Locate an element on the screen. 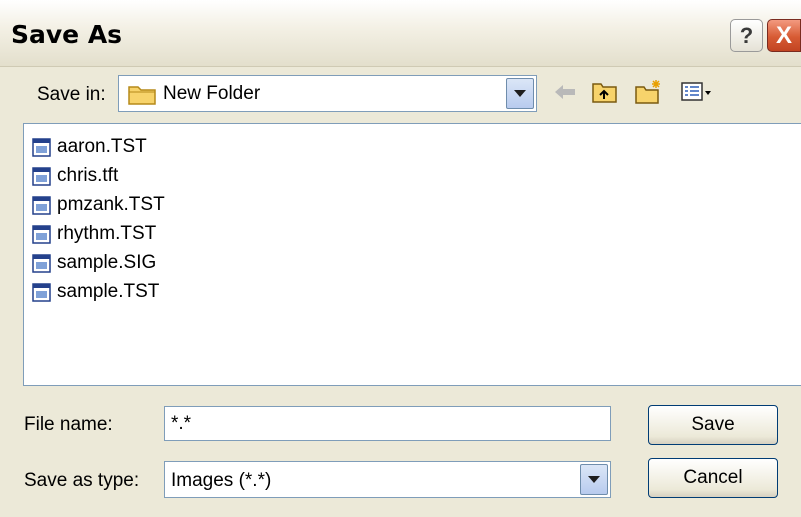 This screenshot has height=517, width=801. view-menu-icon is located at coordinates (697, 92).